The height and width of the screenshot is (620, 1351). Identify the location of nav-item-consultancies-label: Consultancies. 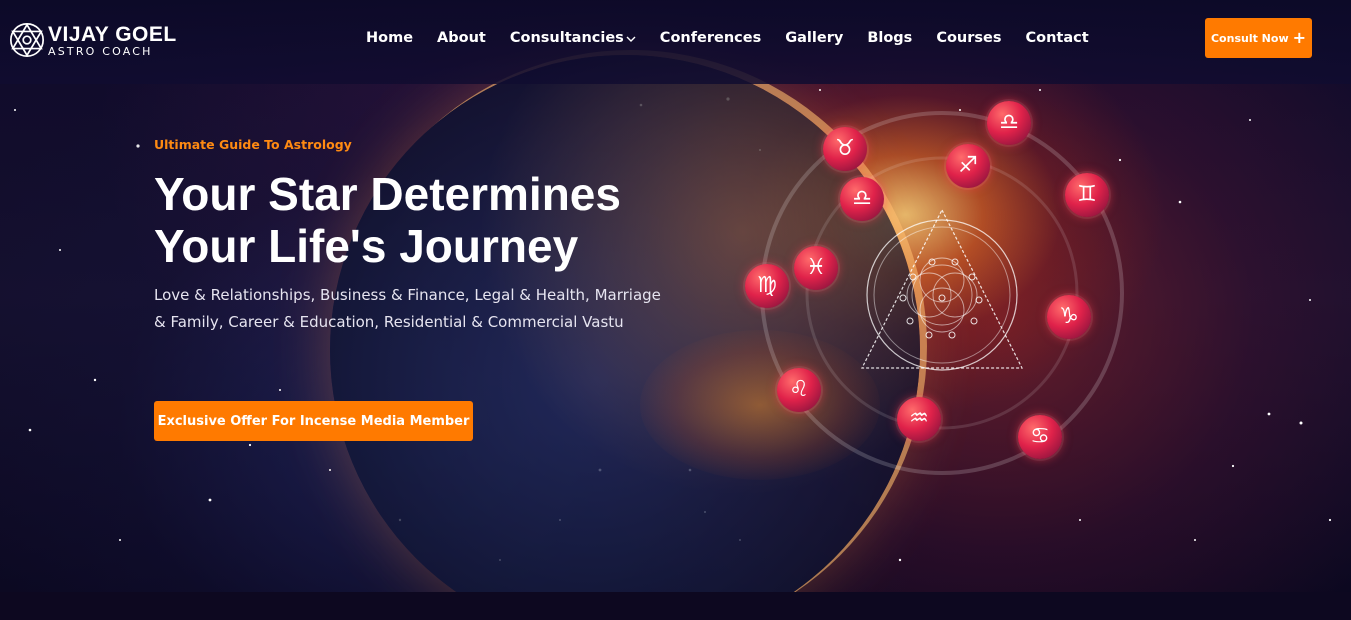
(566, 38).